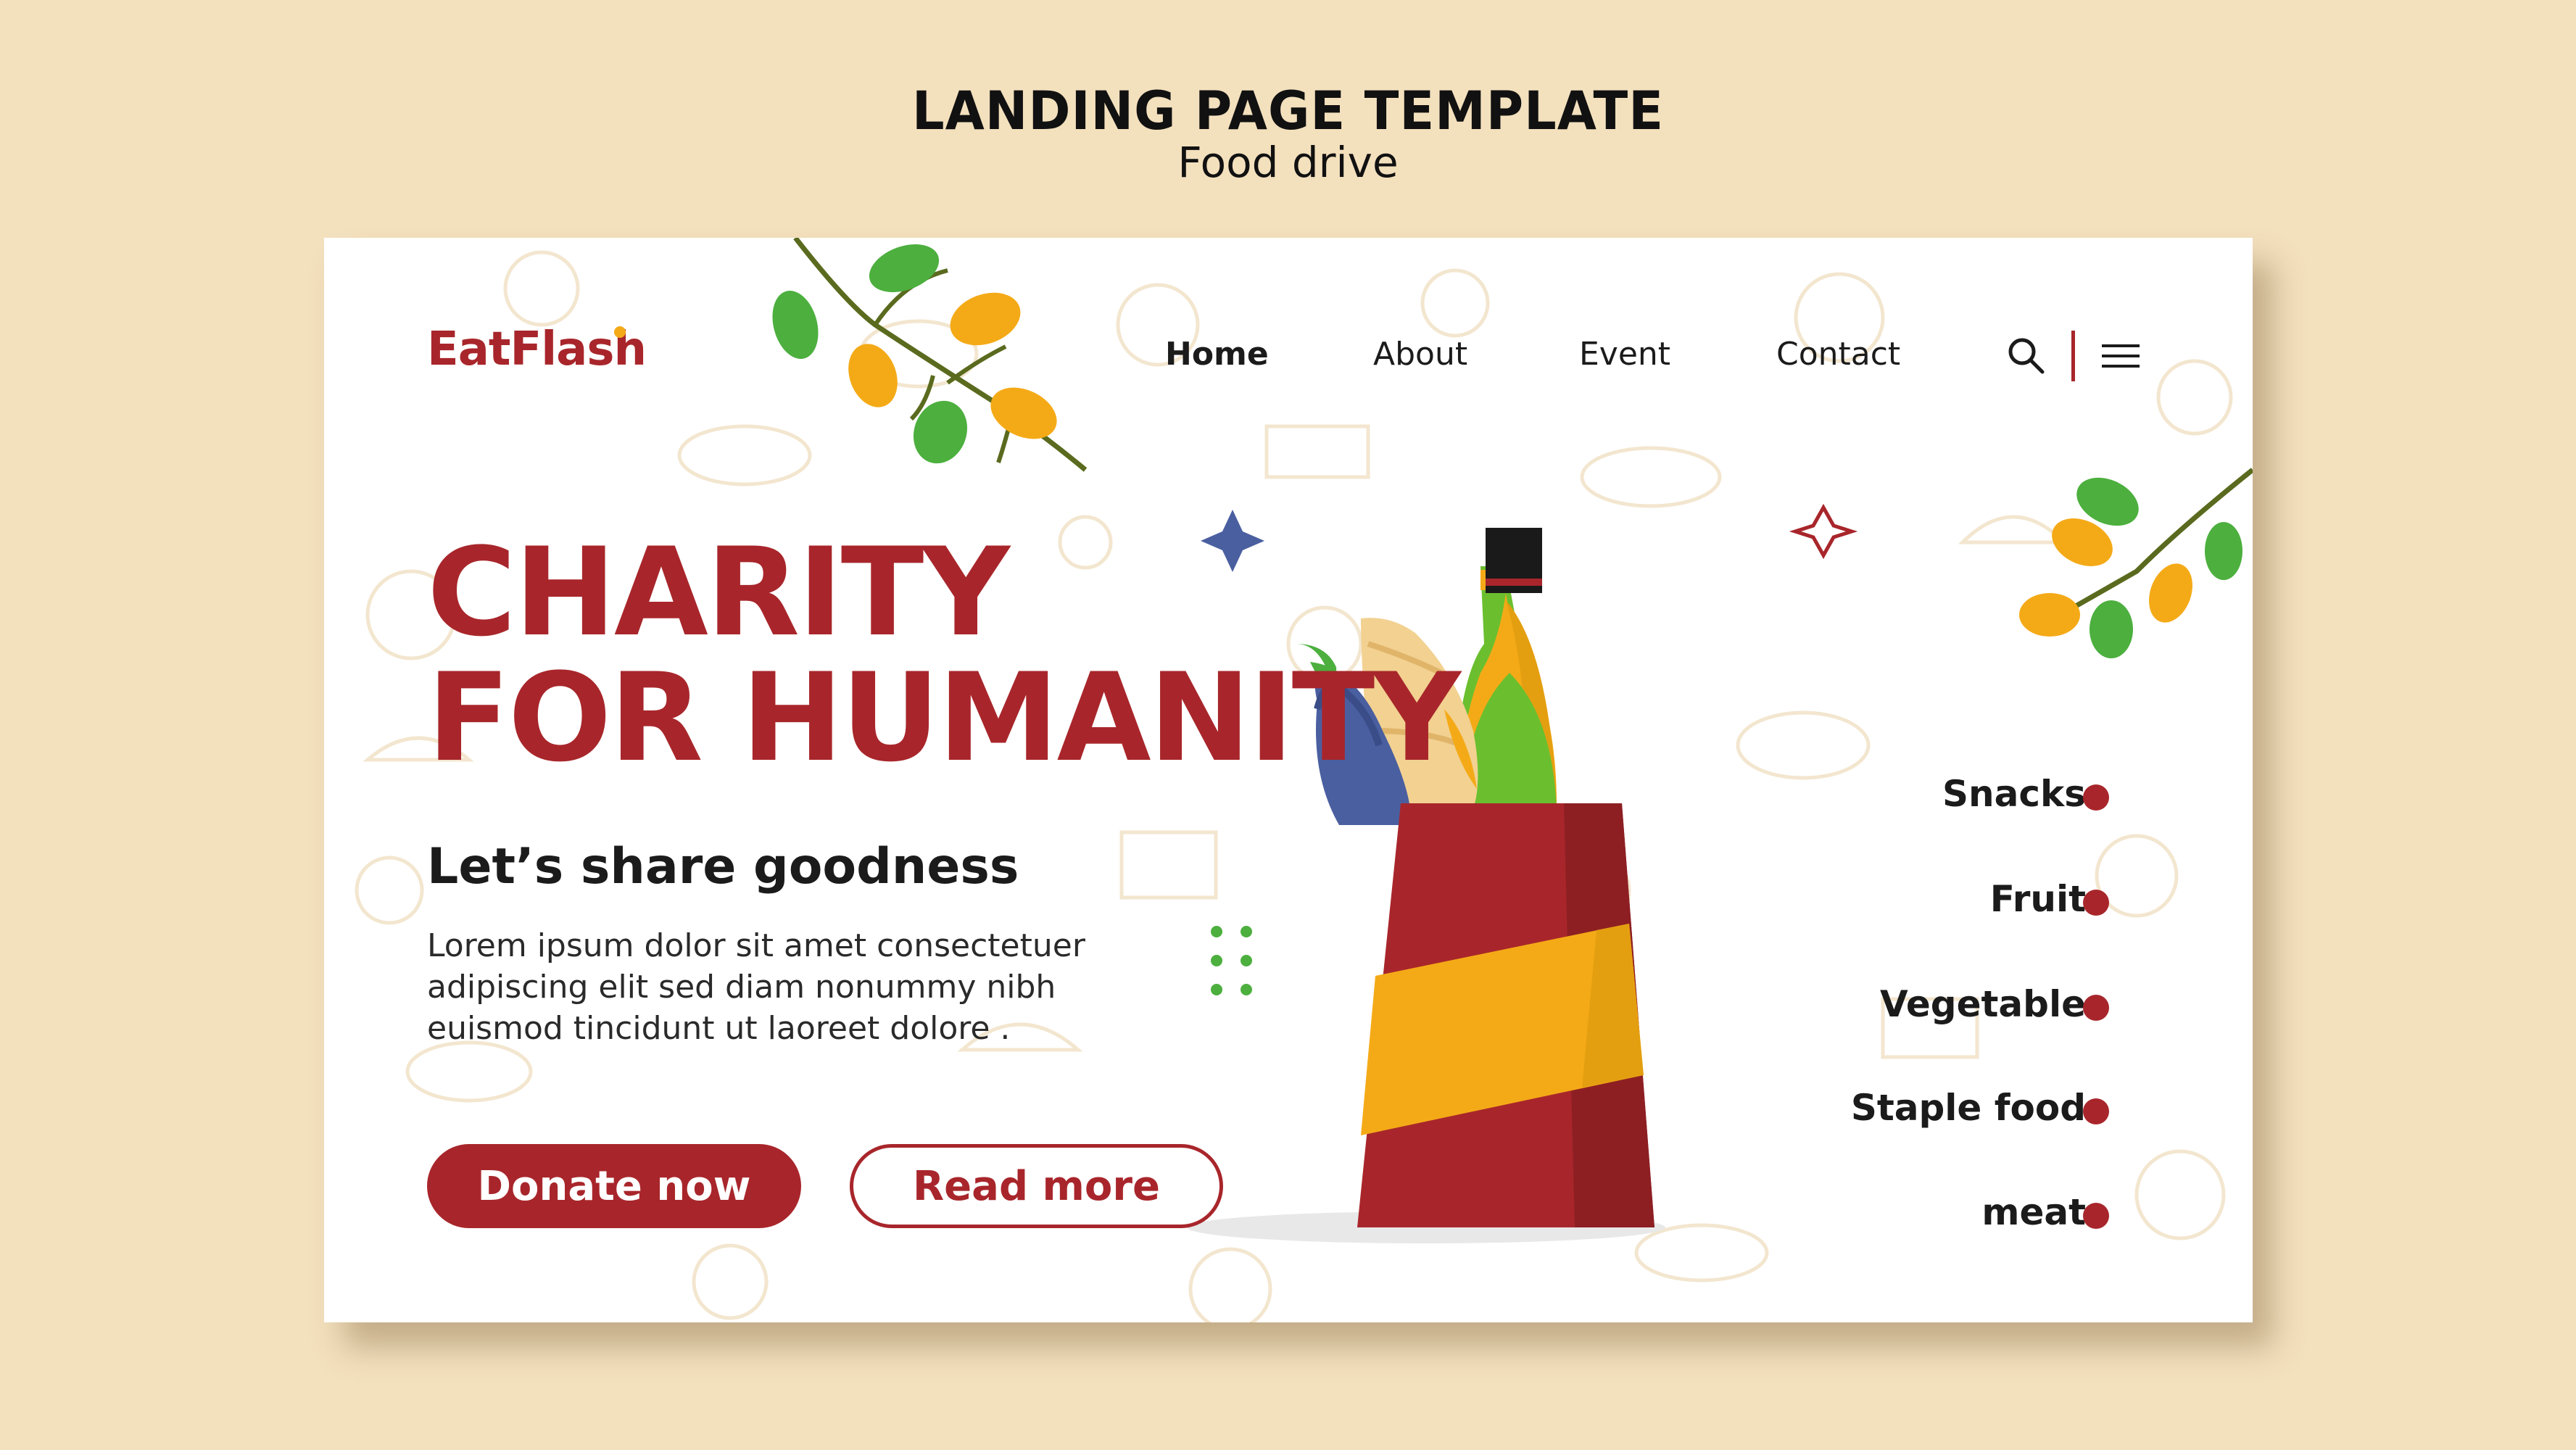 This screenshot has width=2576, height=1450. What do you see at coordinates (2026, 356) in the screenshot?
I see `search-icon` at bounding box center [2026, 356].